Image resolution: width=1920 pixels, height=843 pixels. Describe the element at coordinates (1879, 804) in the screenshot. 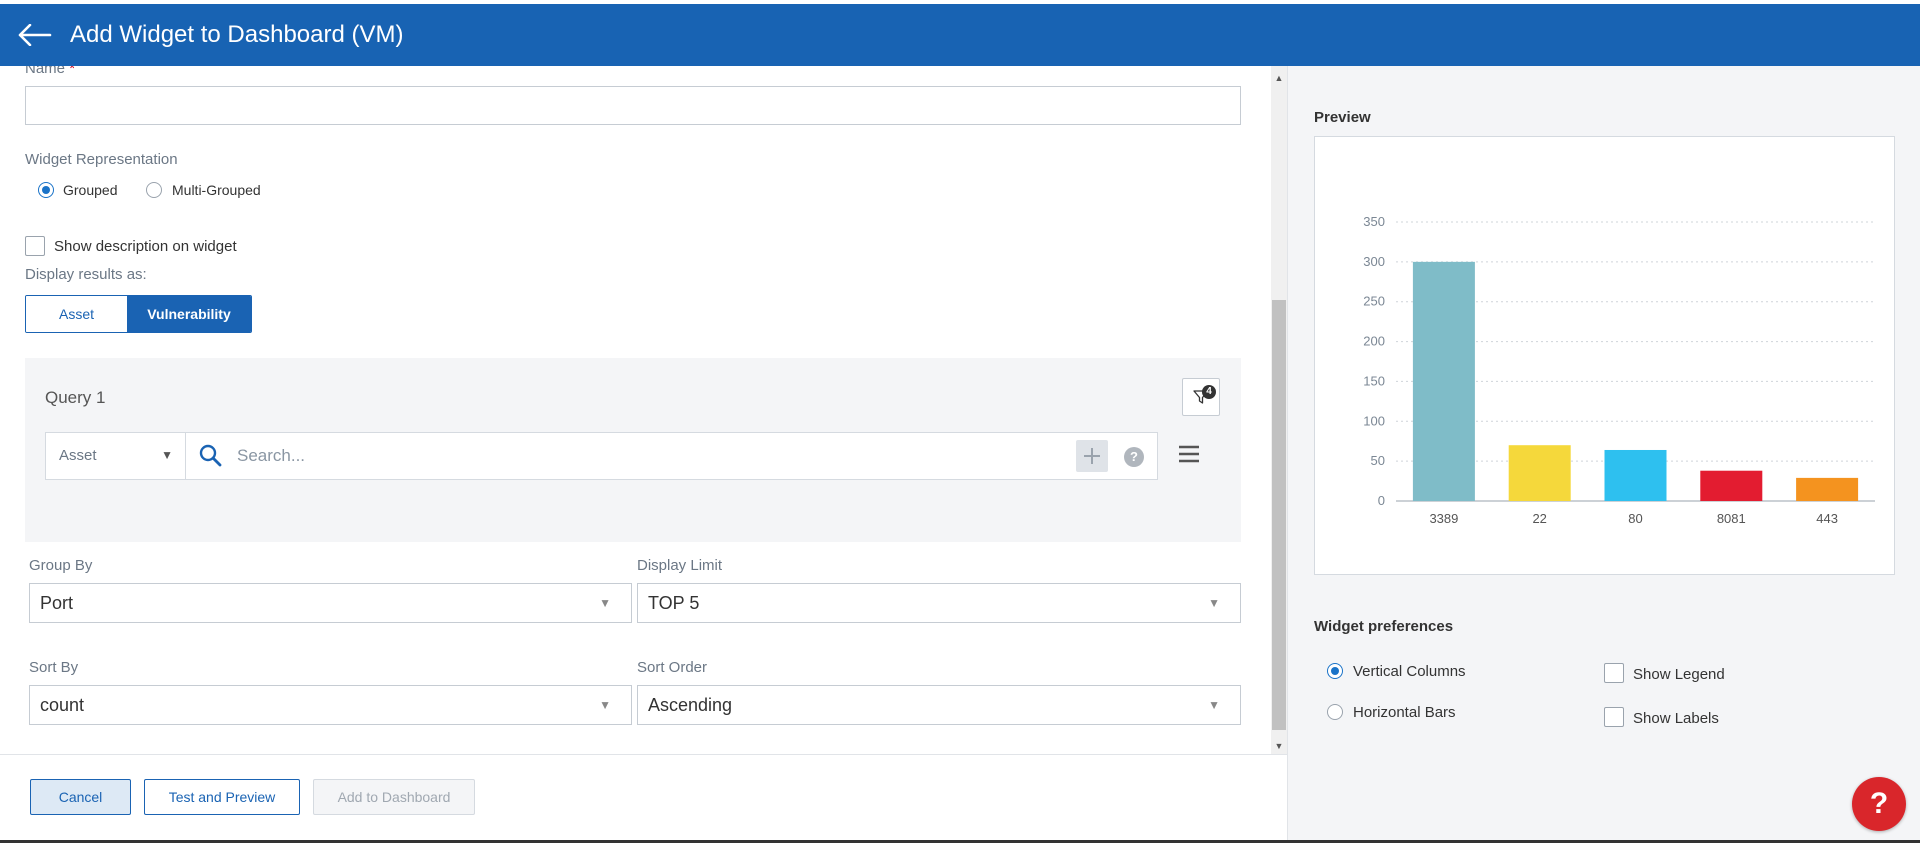

I see `help-button: ?` at that location.